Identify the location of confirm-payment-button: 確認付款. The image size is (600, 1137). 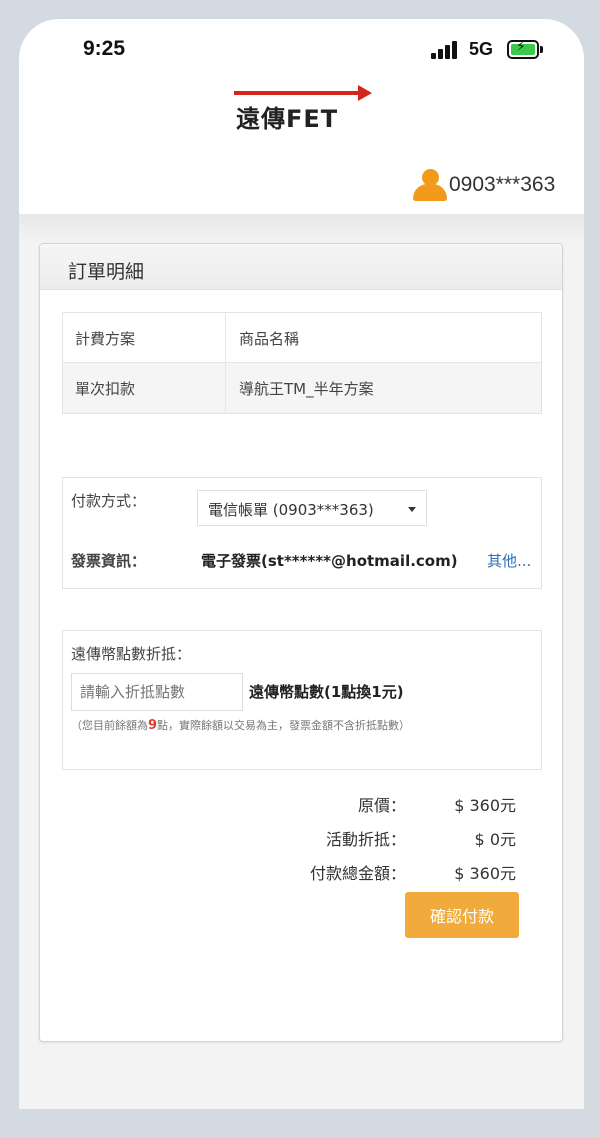
(462, 915).